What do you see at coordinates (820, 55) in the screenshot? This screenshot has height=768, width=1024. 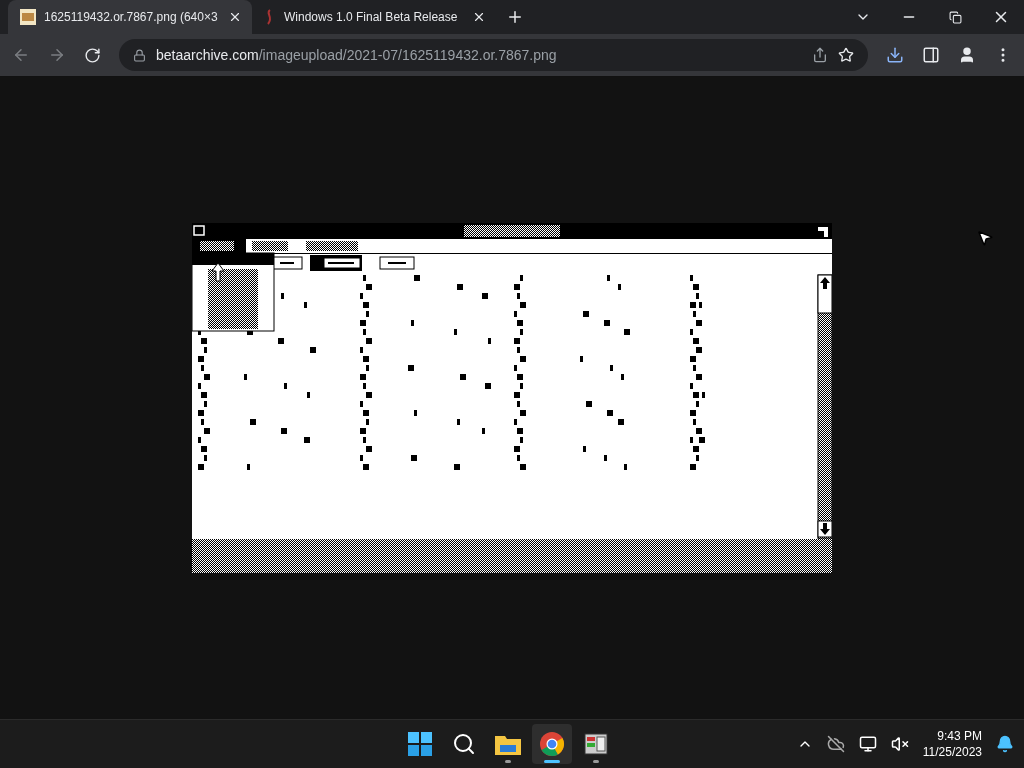 I see `share-icon` at bounding box center [820, 55].